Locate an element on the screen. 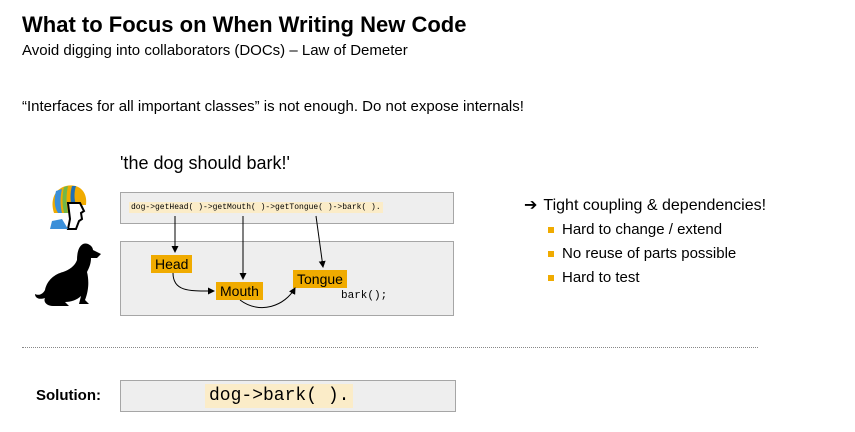 The image size is (855, 432). list-item: Hard to test is located at coordinates (642, 281).